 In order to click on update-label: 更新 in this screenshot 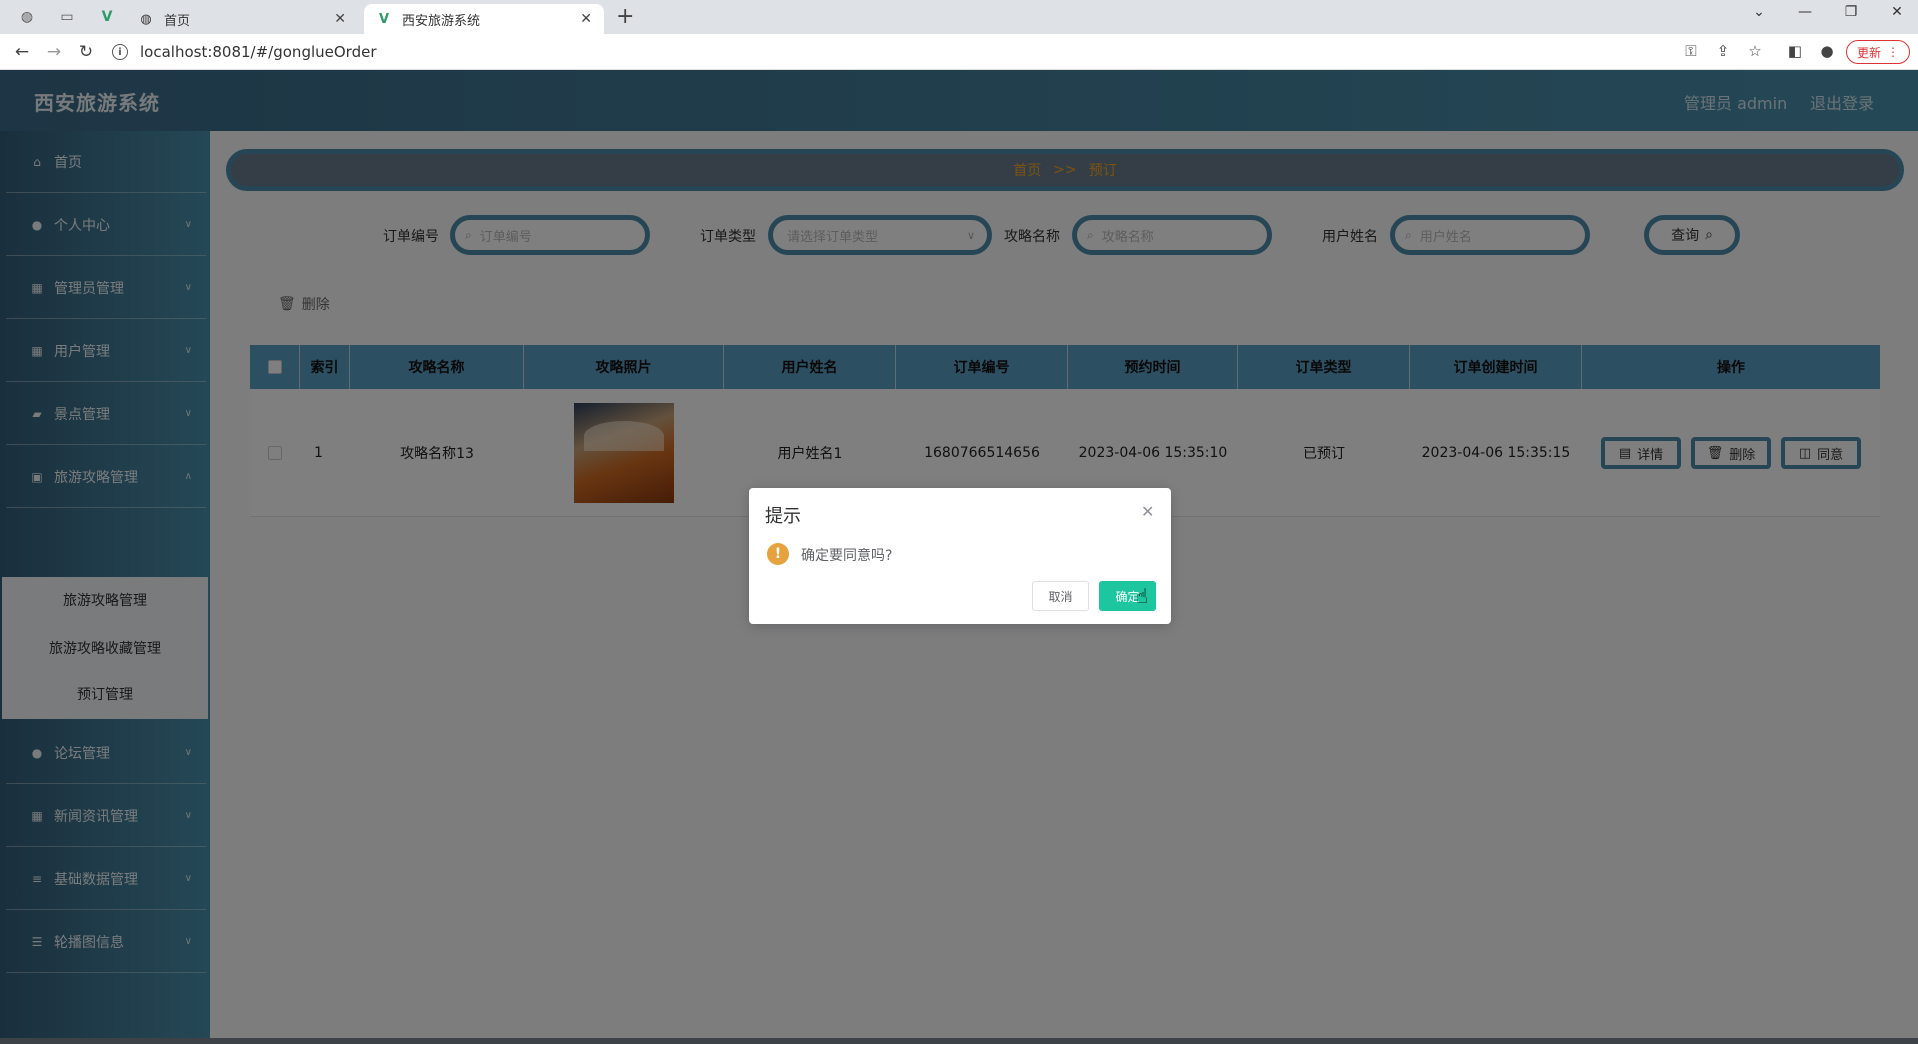, I will do `click(1868, 52)`.